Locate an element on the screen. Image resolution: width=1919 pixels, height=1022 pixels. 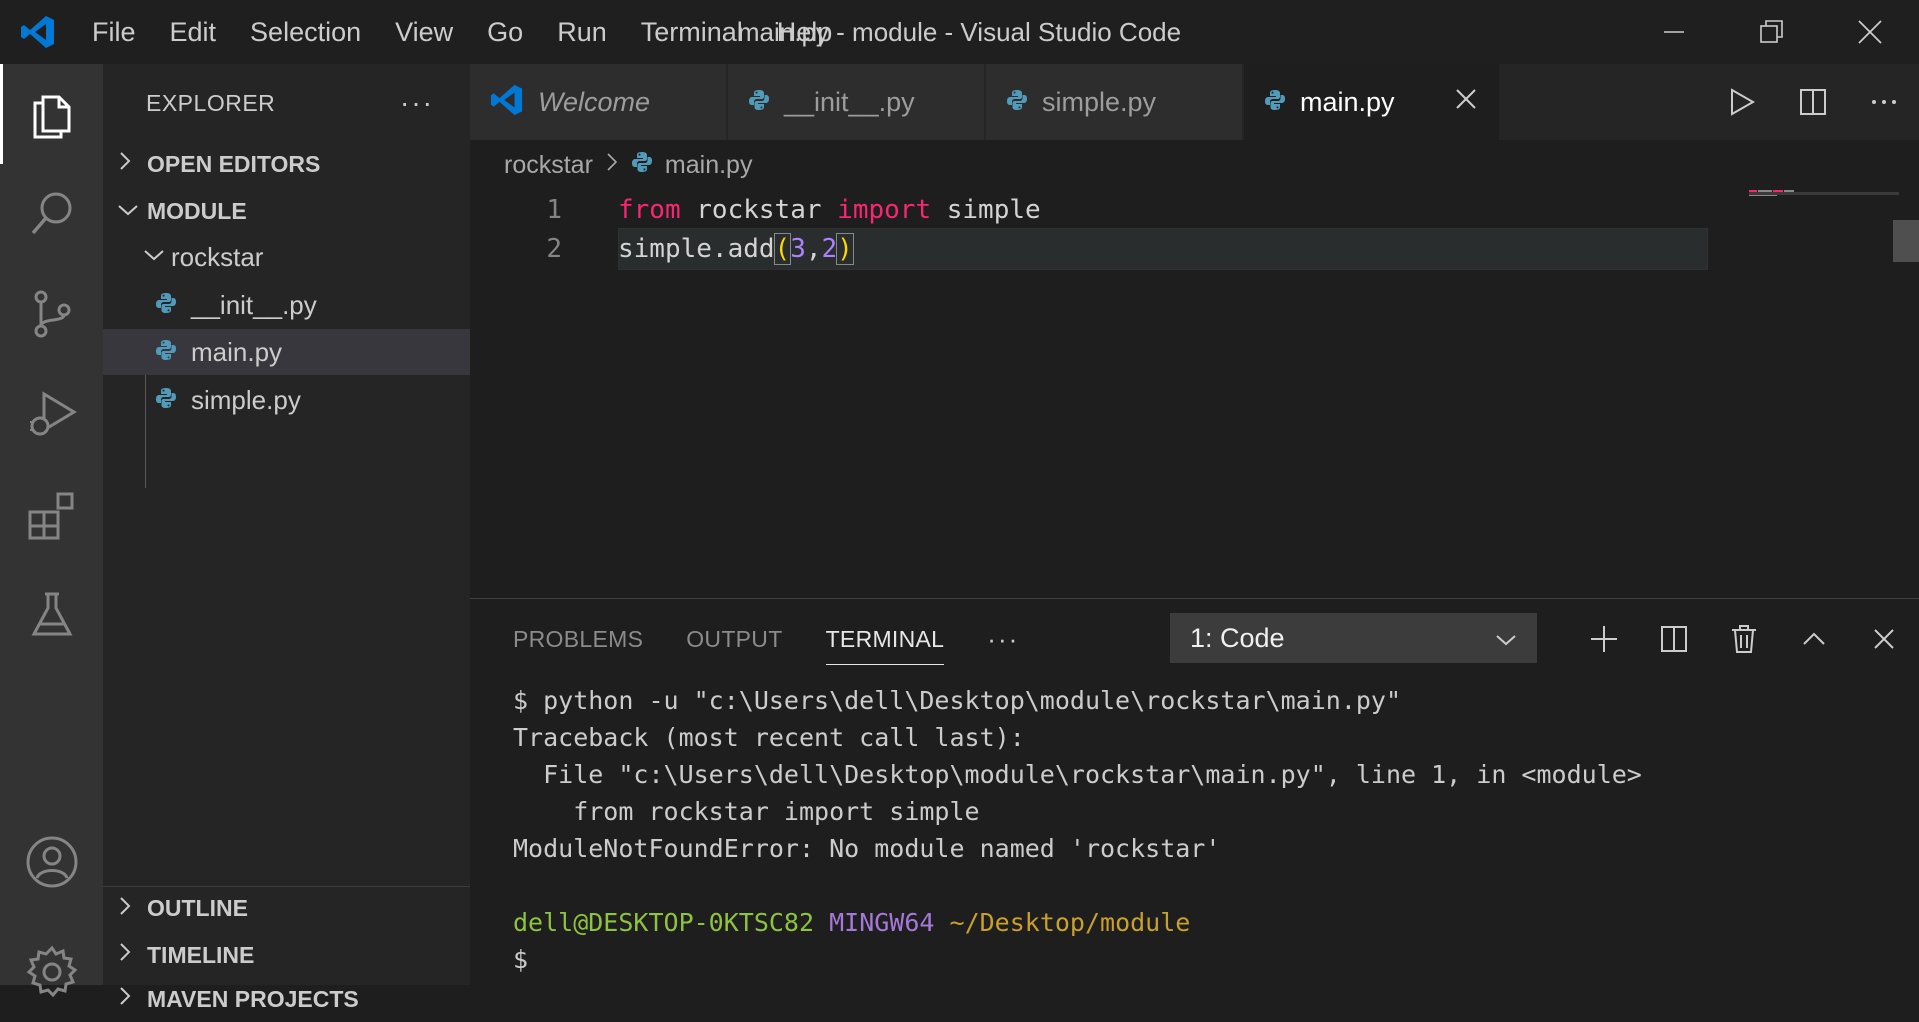
tree-folder-rockstar: rockstar is located at coordinates (286, 257).